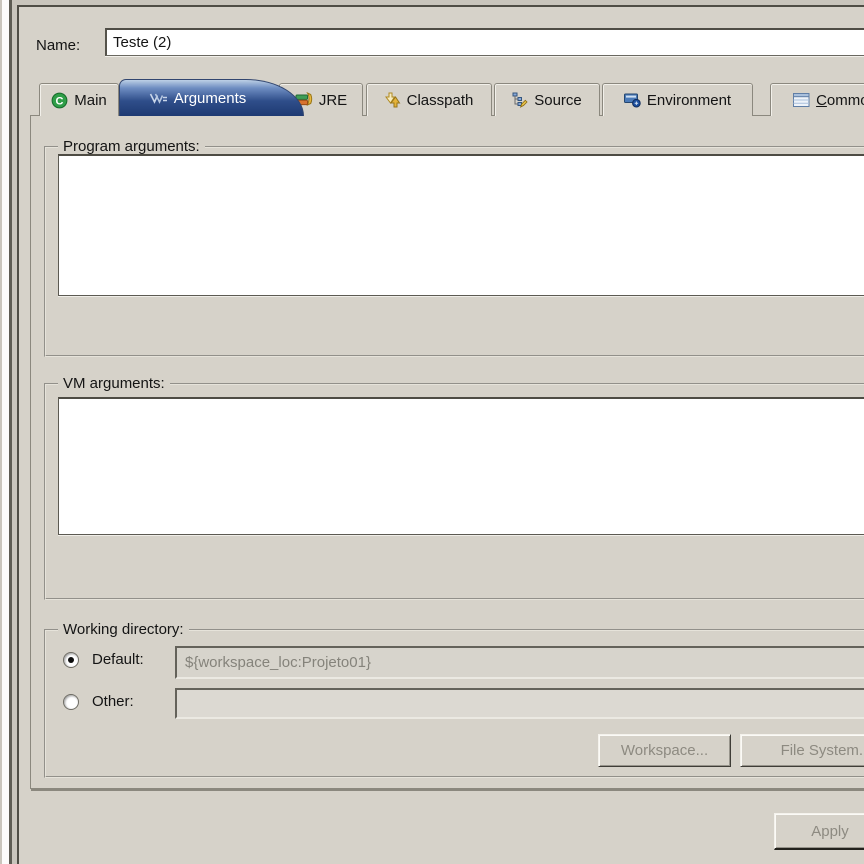 The height and width of the screenshot is (864, 864). I want to click on classpath-arrows-icon, so click(392, 100).